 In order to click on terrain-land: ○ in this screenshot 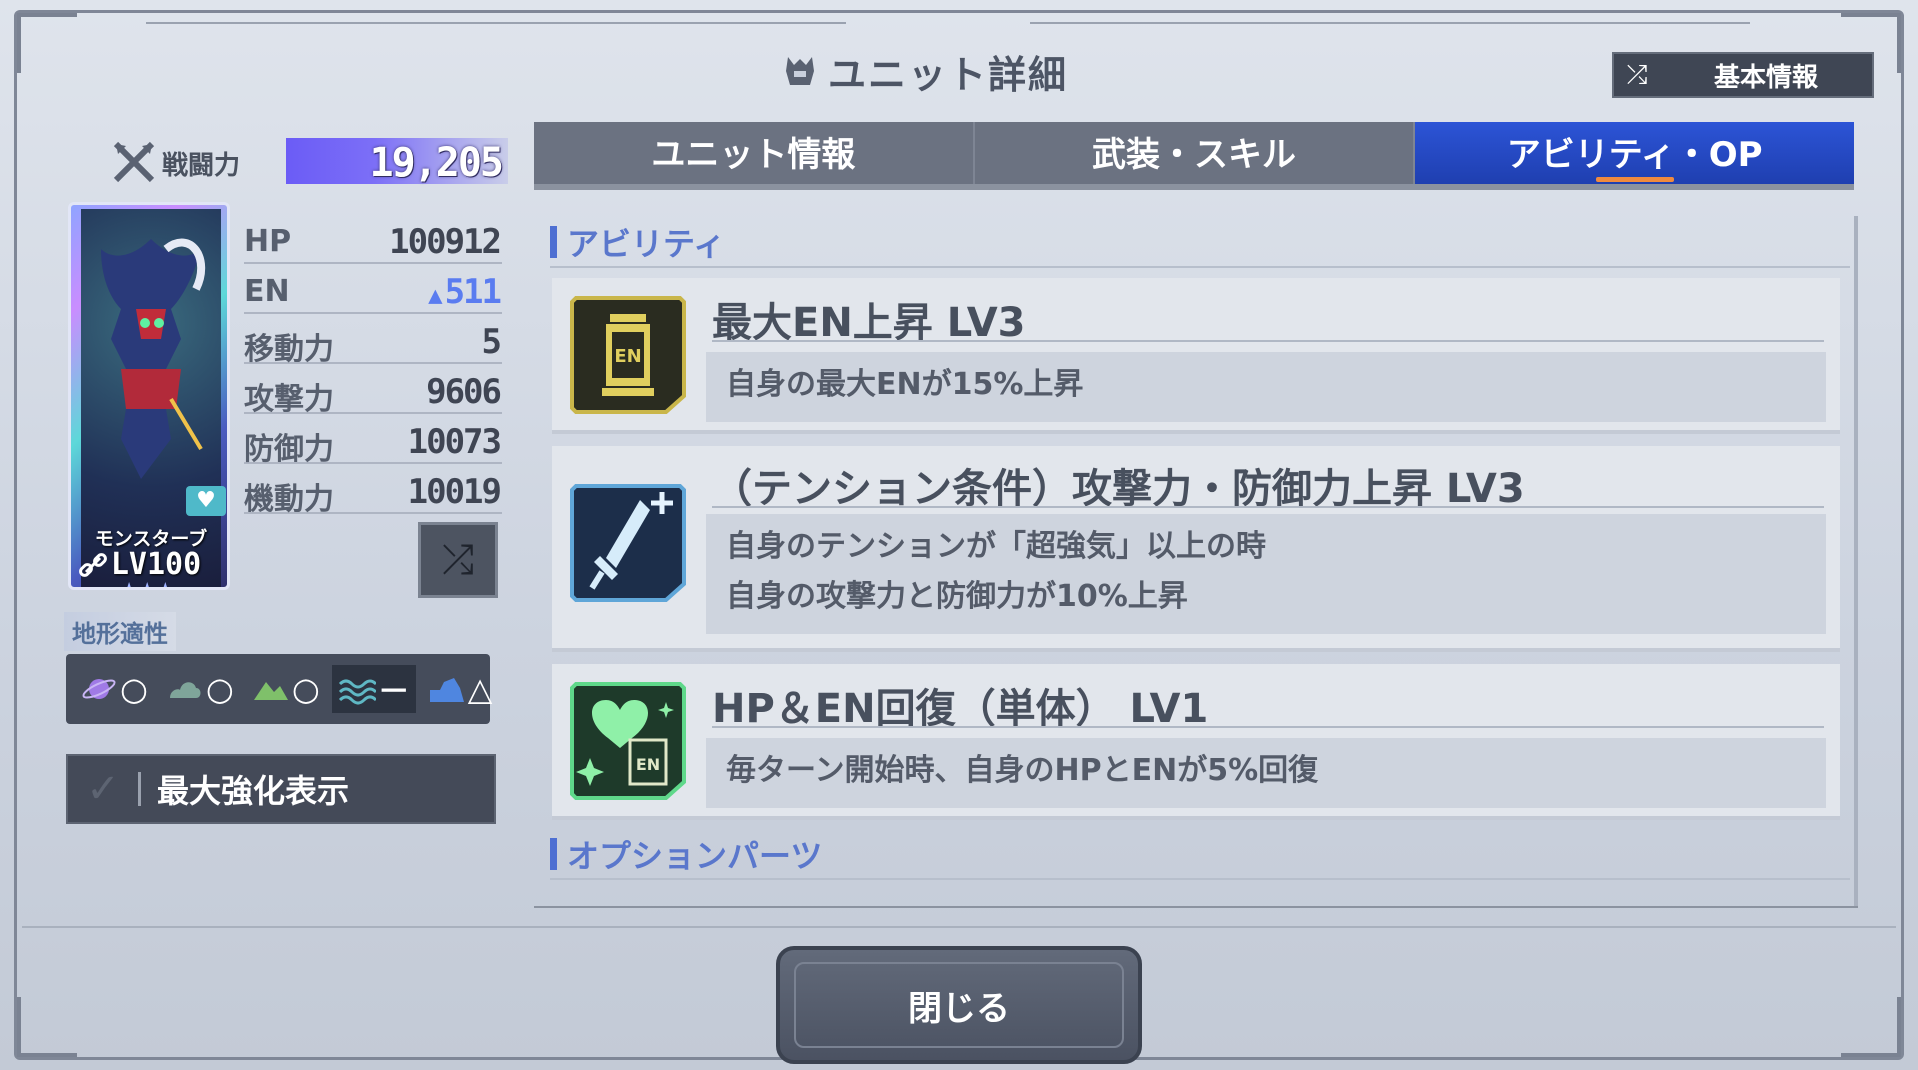, I will do `click(286, 689)`.